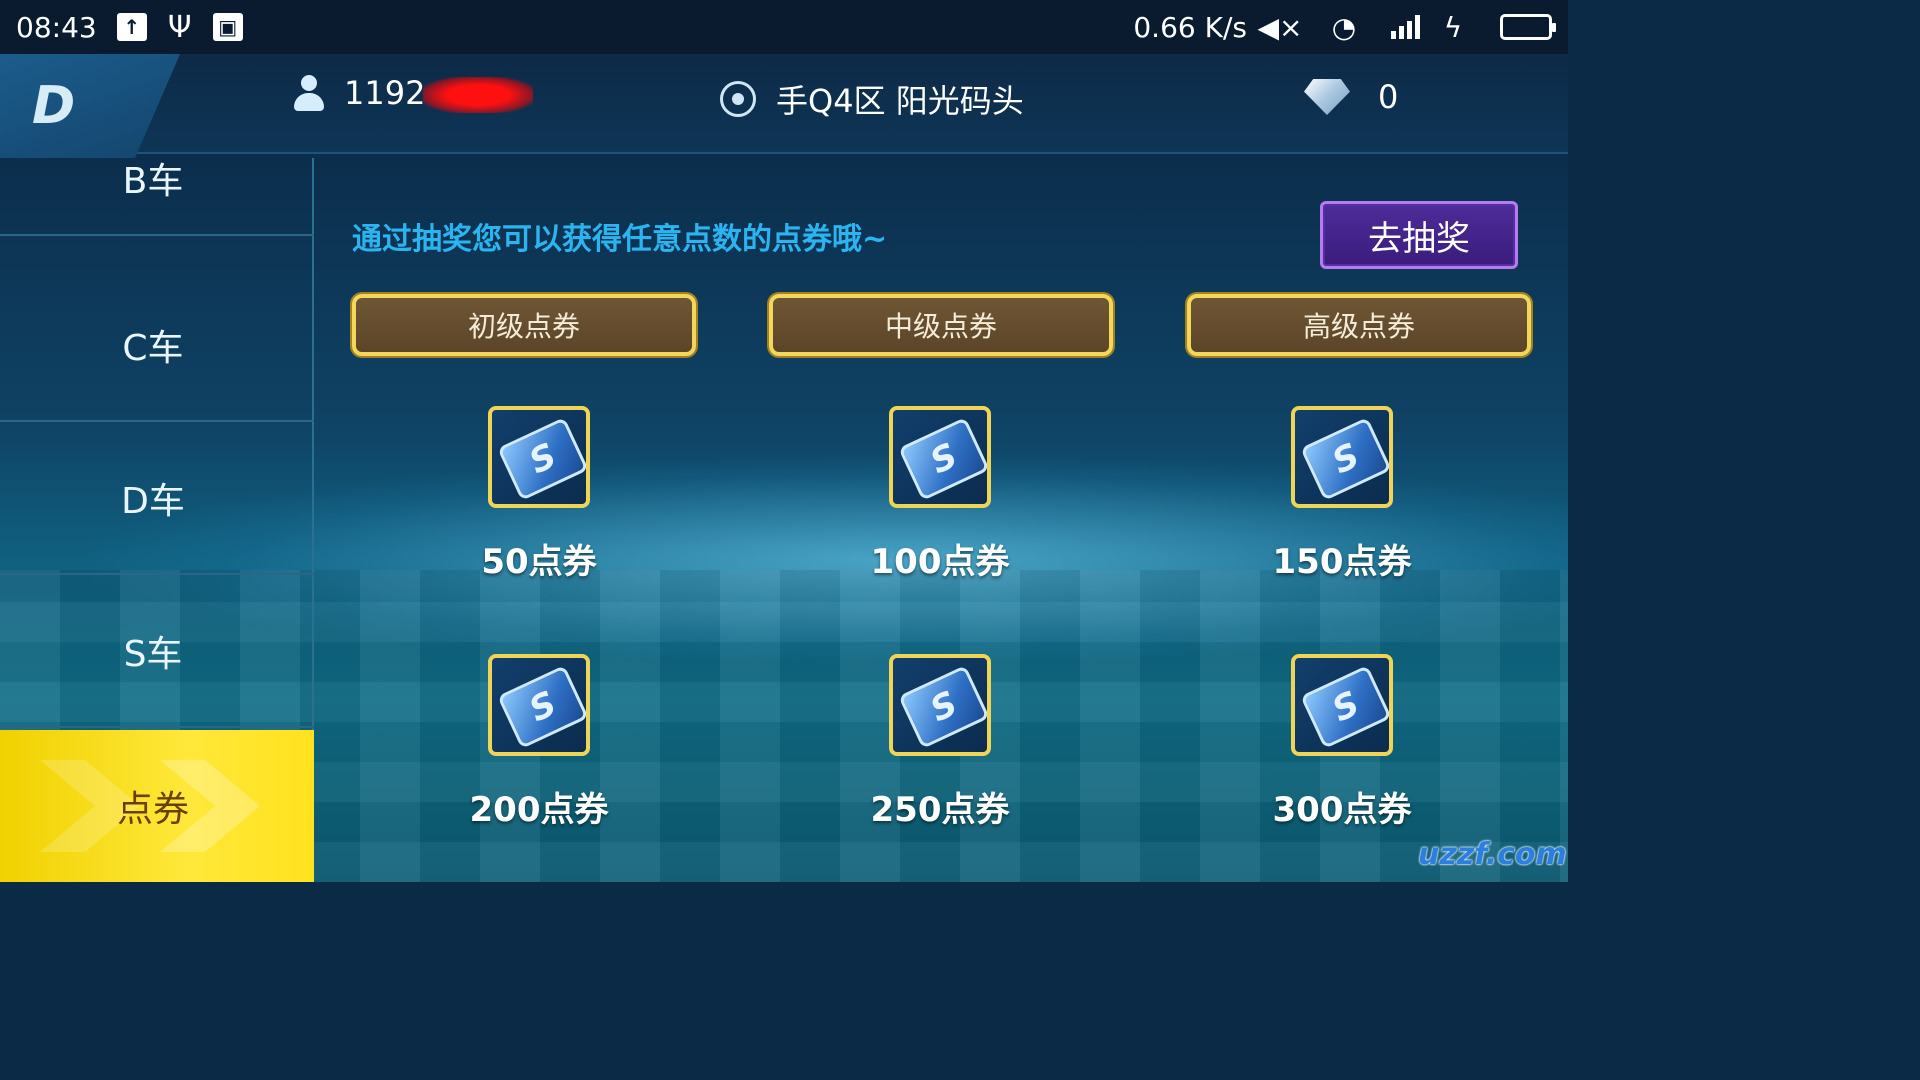  I want to click on usb-icon: Ψ, so click(179, 27).